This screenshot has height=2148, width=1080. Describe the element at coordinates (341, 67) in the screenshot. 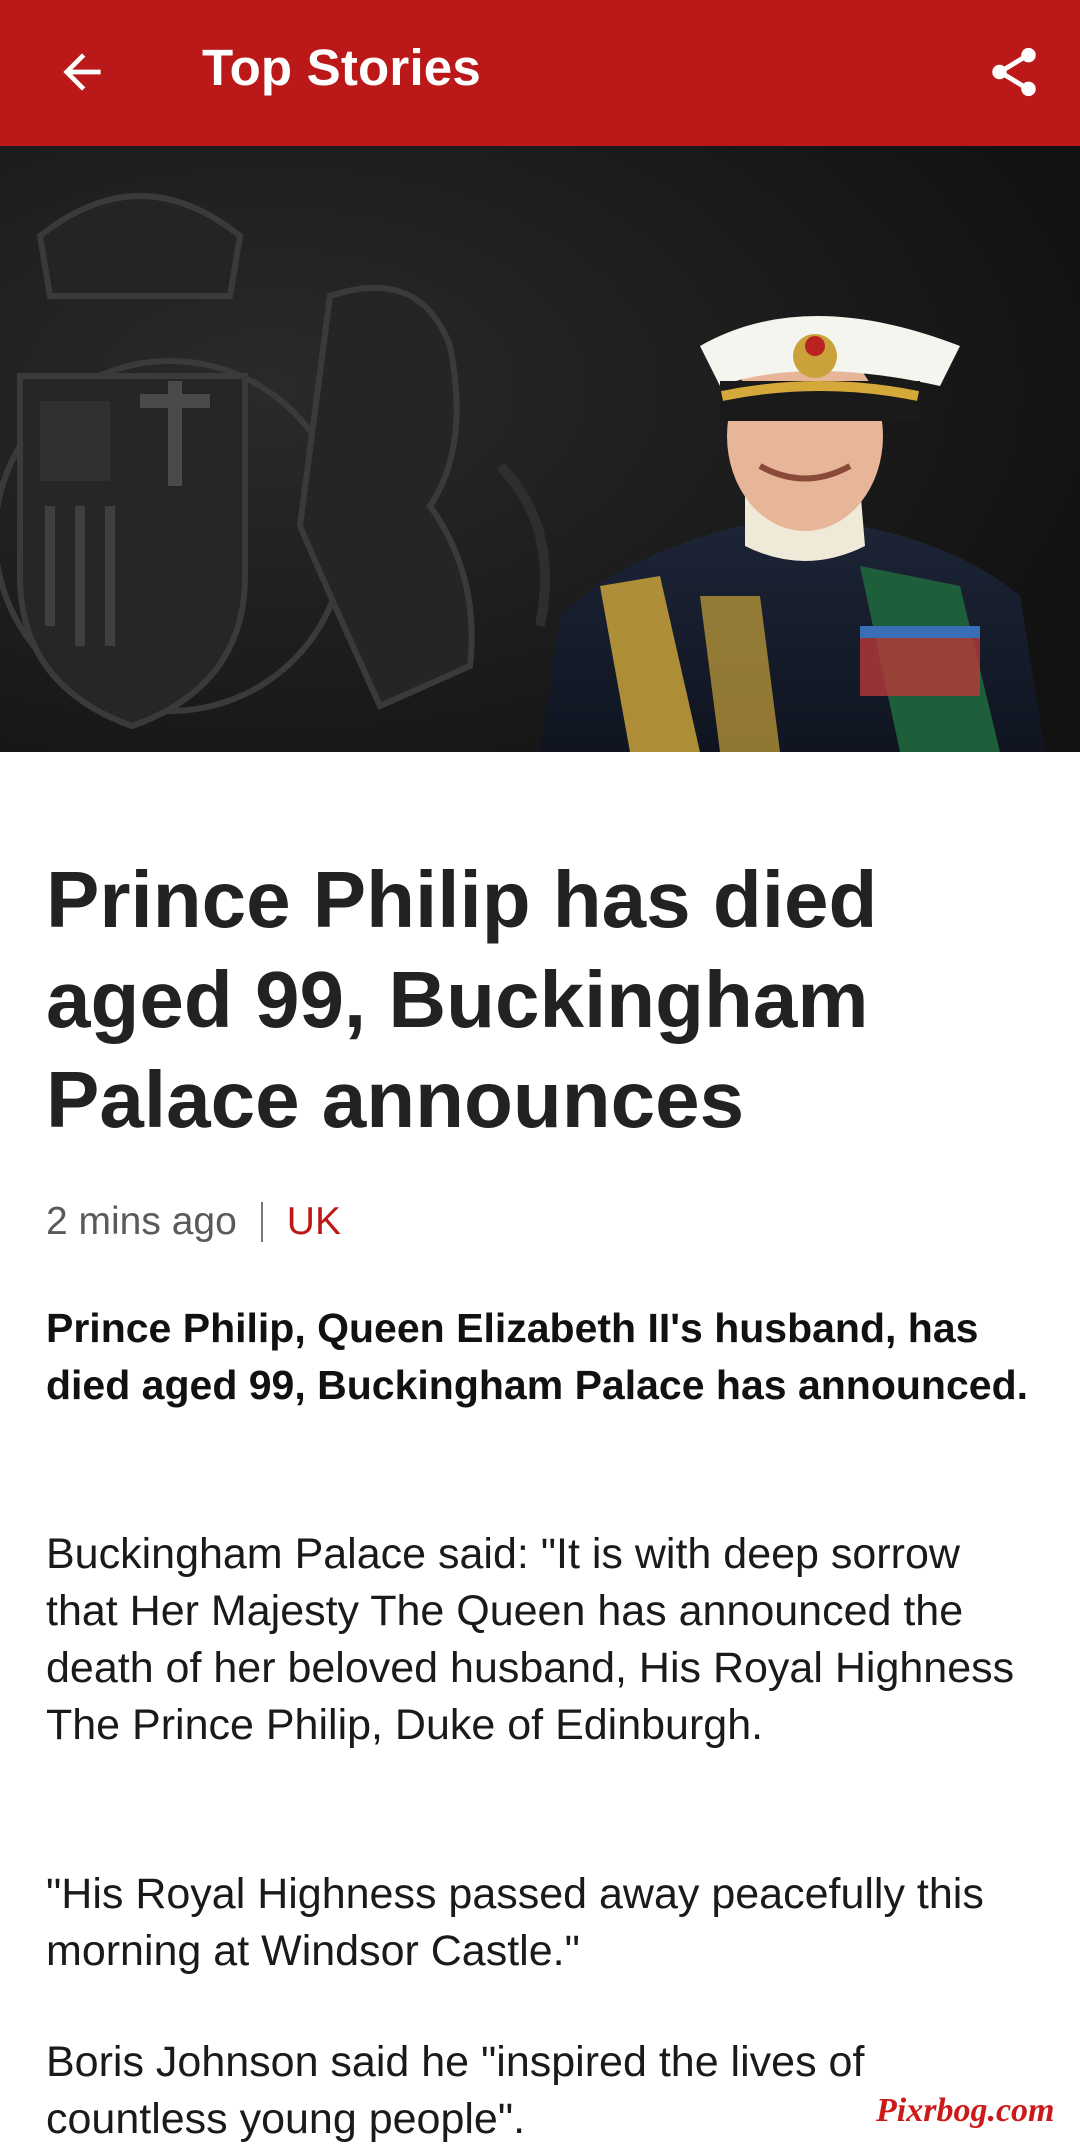

I see `app-bar-title: Top Stories` at that location.